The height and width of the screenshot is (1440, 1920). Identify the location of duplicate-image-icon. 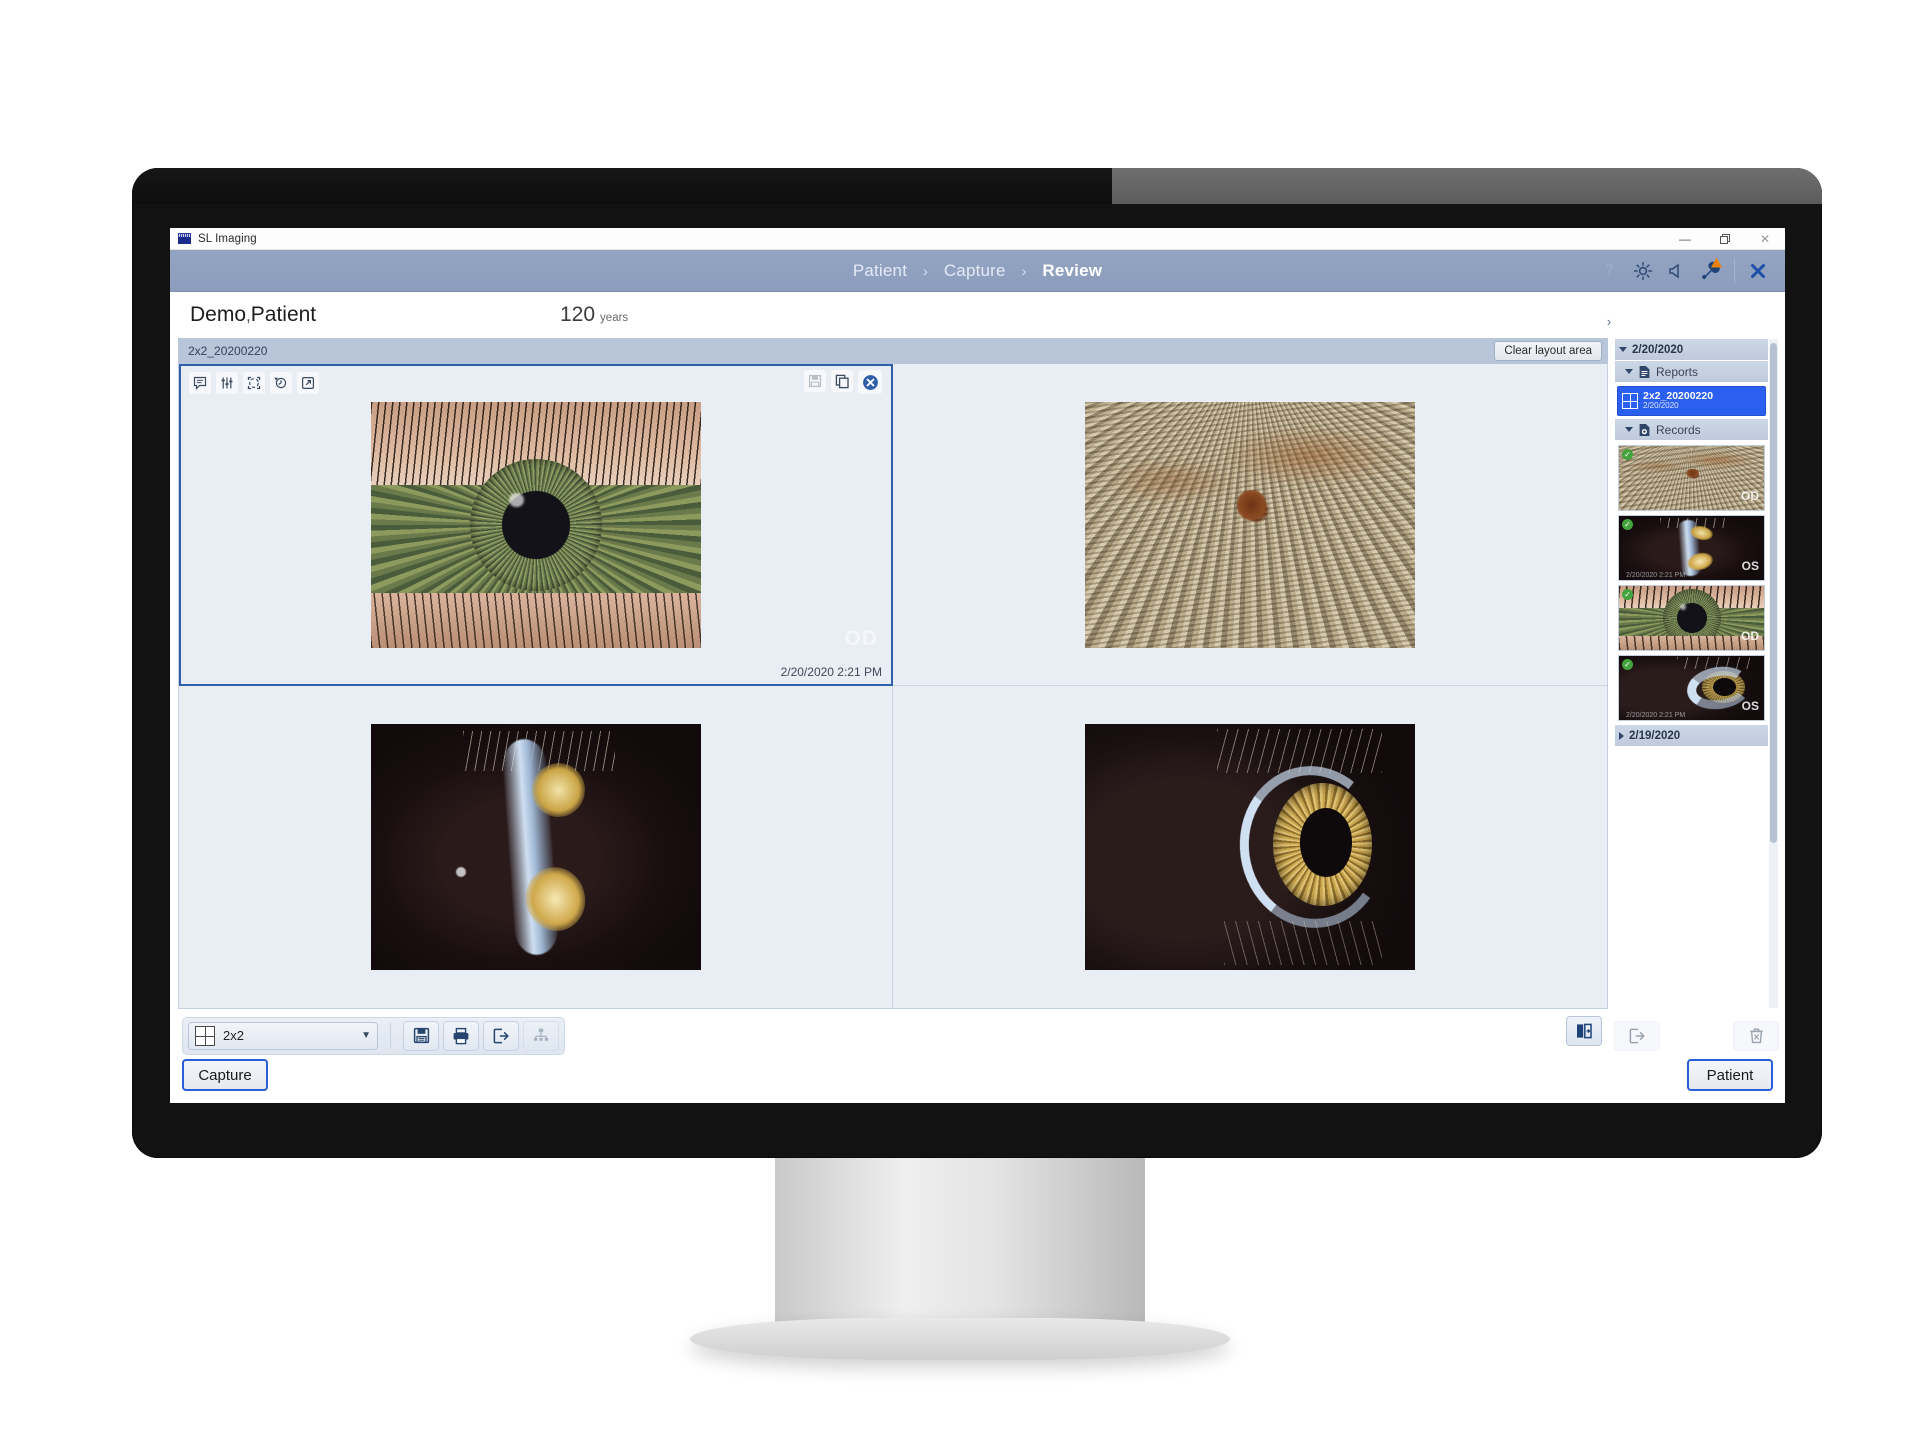
(842, 381).